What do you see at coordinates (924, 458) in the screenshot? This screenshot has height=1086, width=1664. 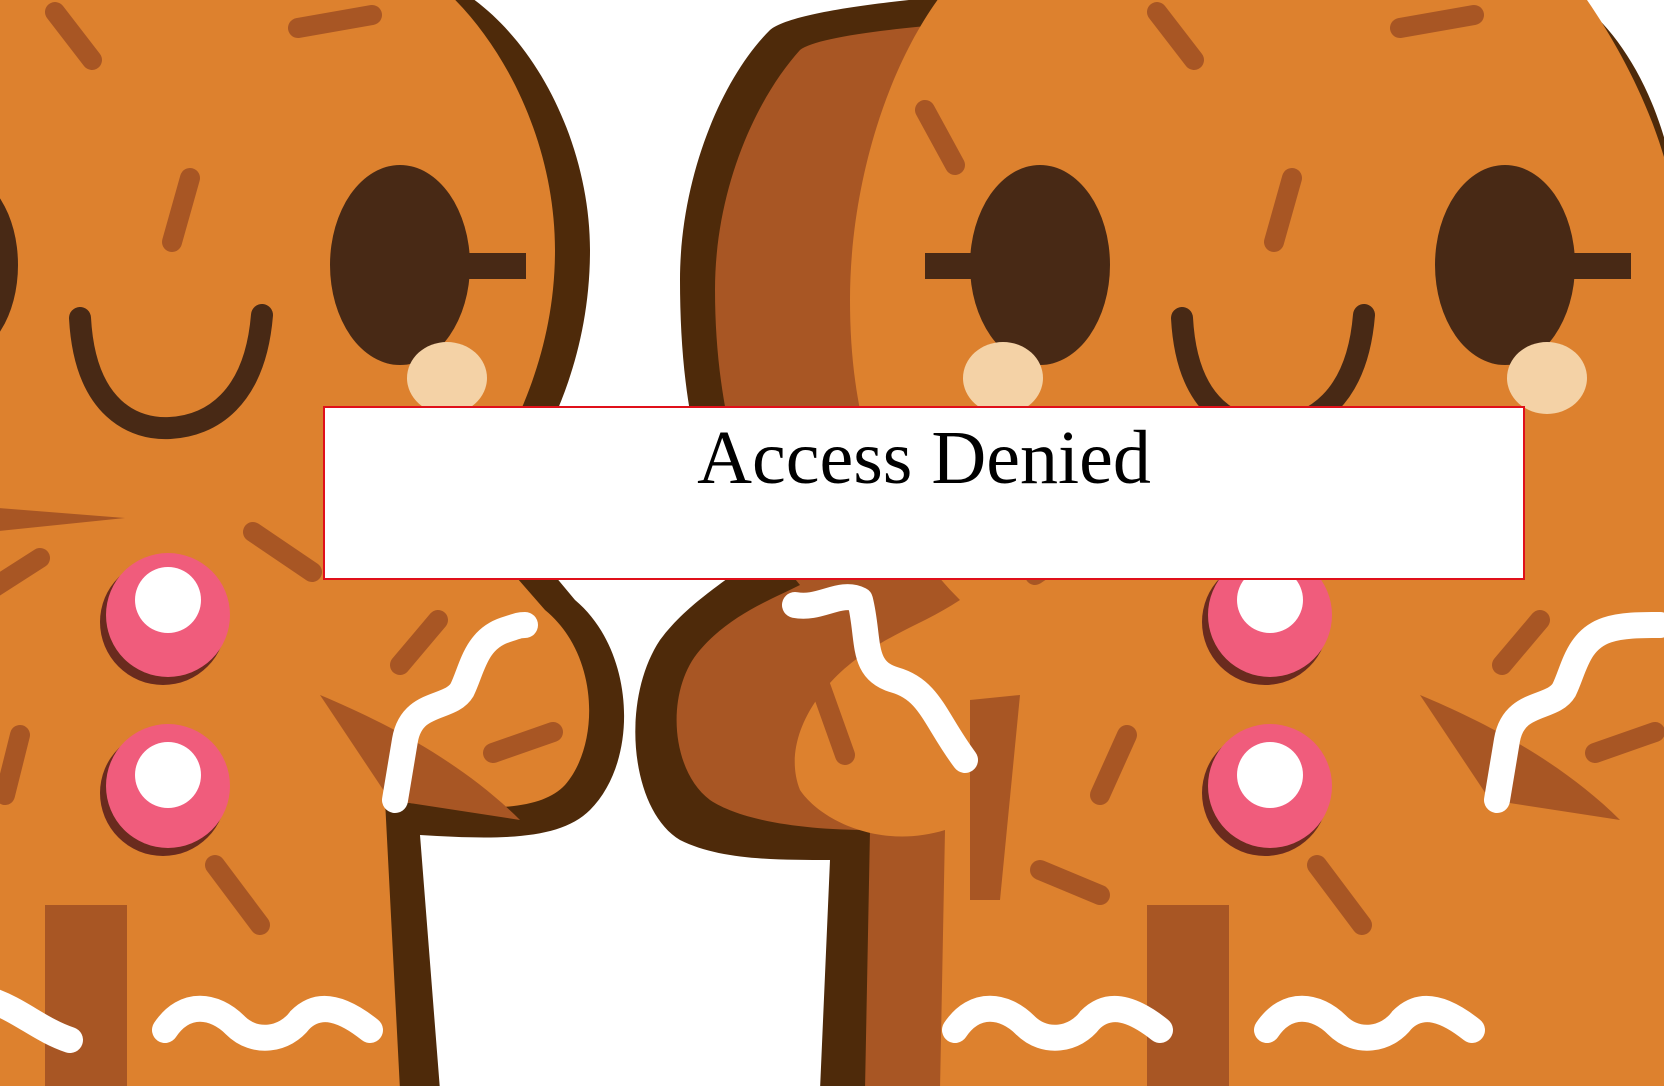 I see `access-denied-title: Access Denied` at bounding box center [924, 458].